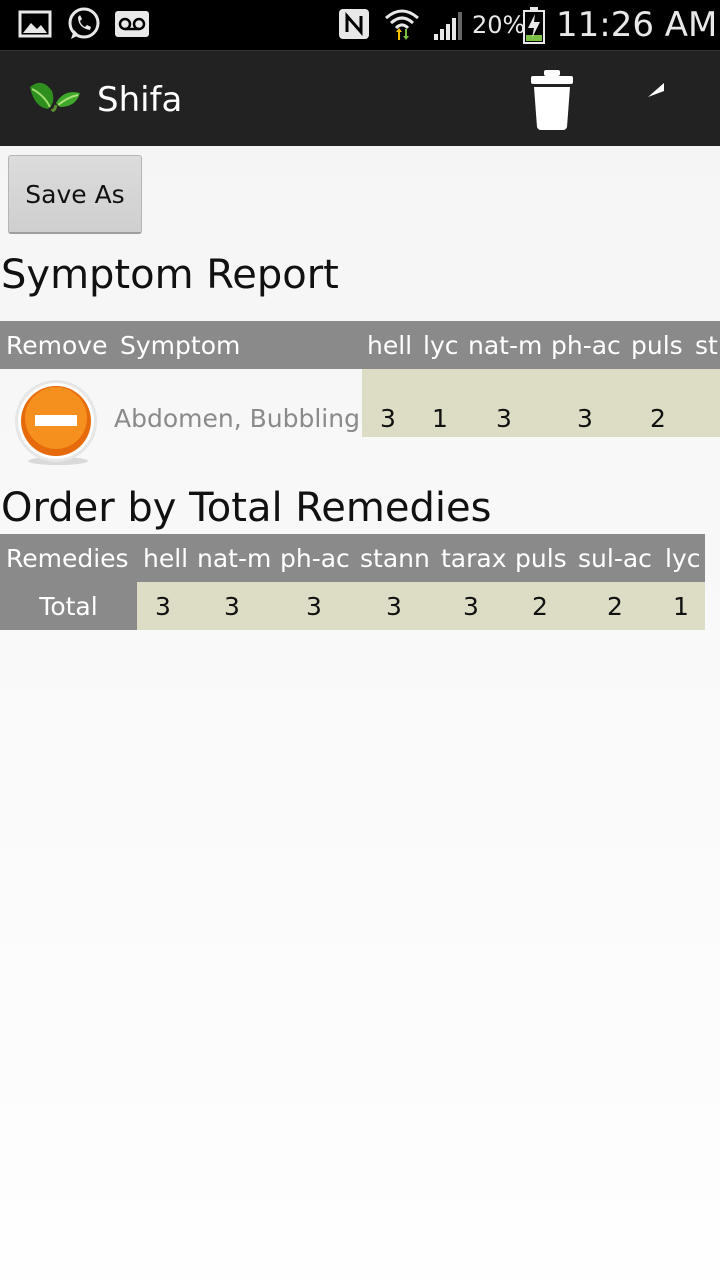 The width and height of the screenshot is (720, 1280). What do you see at coordinates (67, 558) in the screenshot?
I see `remedies-row-header: Remedies` at bounding box center [67, 558].